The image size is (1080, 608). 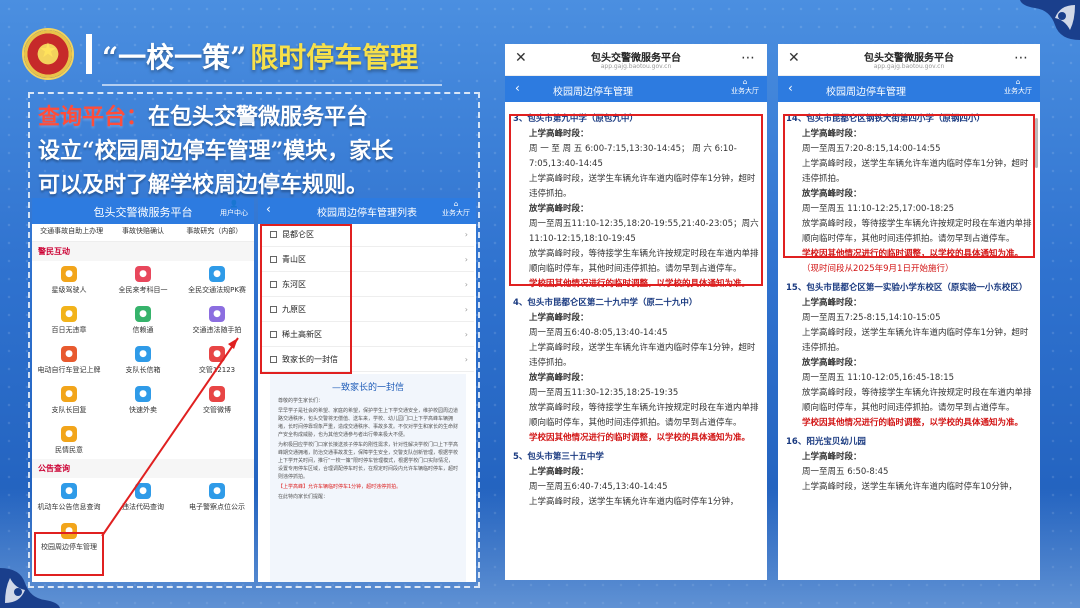 I want to click on title-part-1: “一校一策”, so click(x=174, y=57).